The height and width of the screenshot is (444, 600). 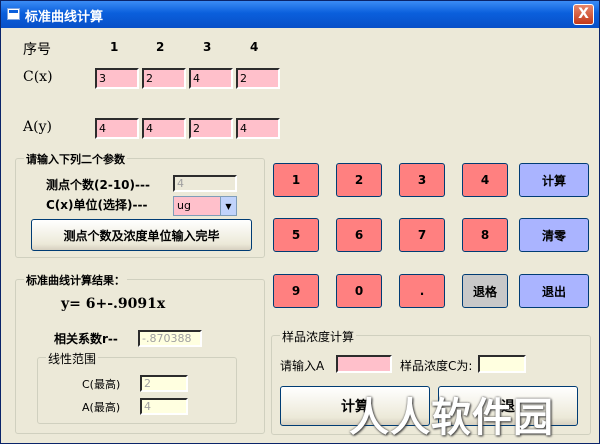 What do you see at coordinates (554, 180) in the screenshot?
I see `compute-button: 计算` at bounding box center [554, 180].